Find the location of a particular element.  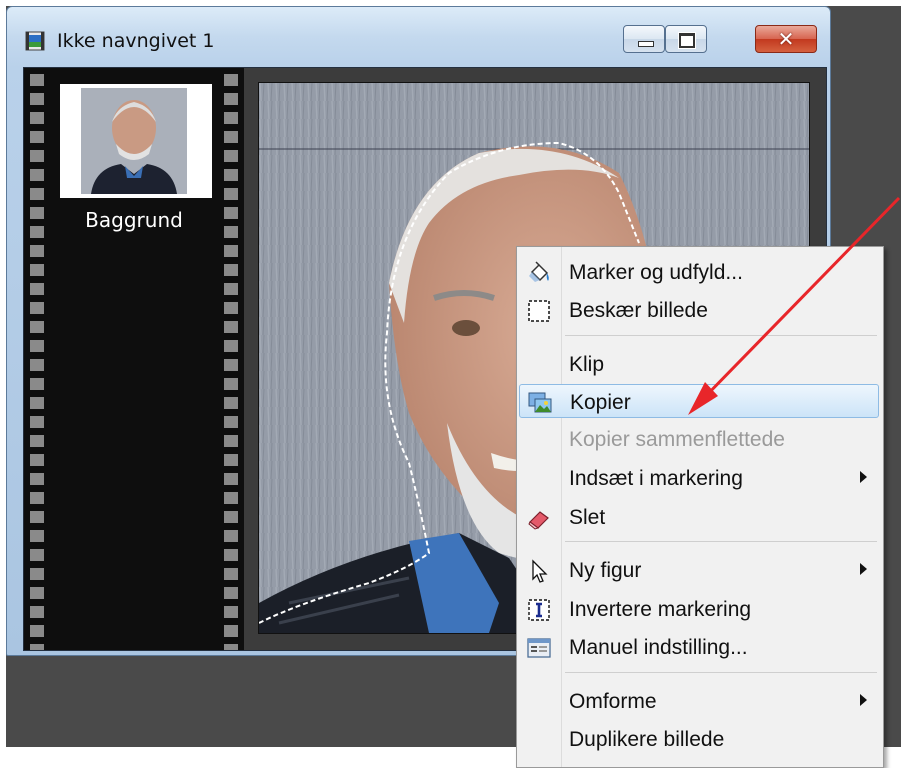

filmstrip-sprockets-right is located at coordinates (231, 362).